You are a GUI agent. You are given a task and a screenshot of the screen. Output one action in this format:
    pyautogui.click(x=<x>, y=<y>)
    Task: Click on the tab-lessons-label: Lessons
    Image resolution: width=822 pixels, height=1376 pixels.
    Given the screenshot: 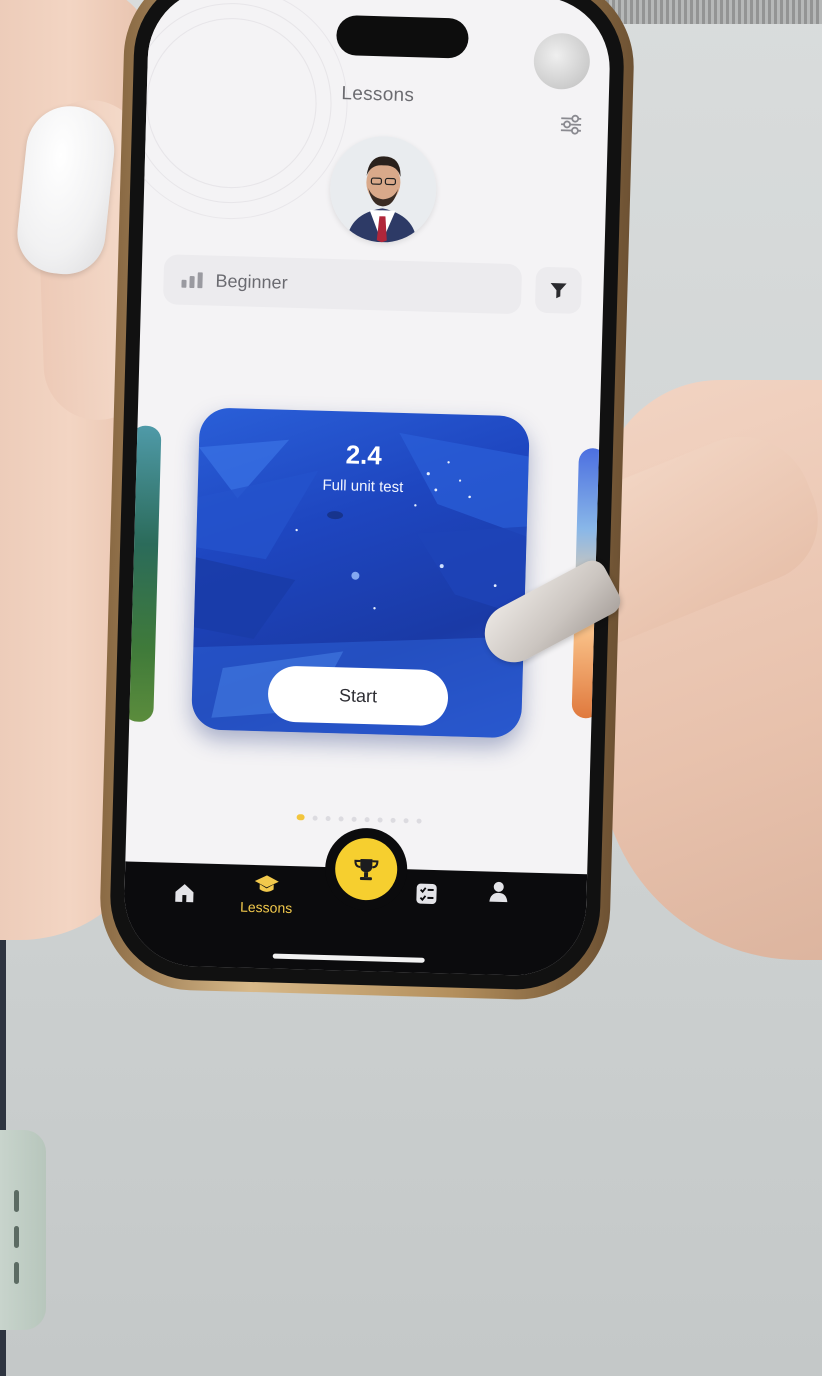 What is the action you would take?
    pyautogui.click(x=266, y=907)
    